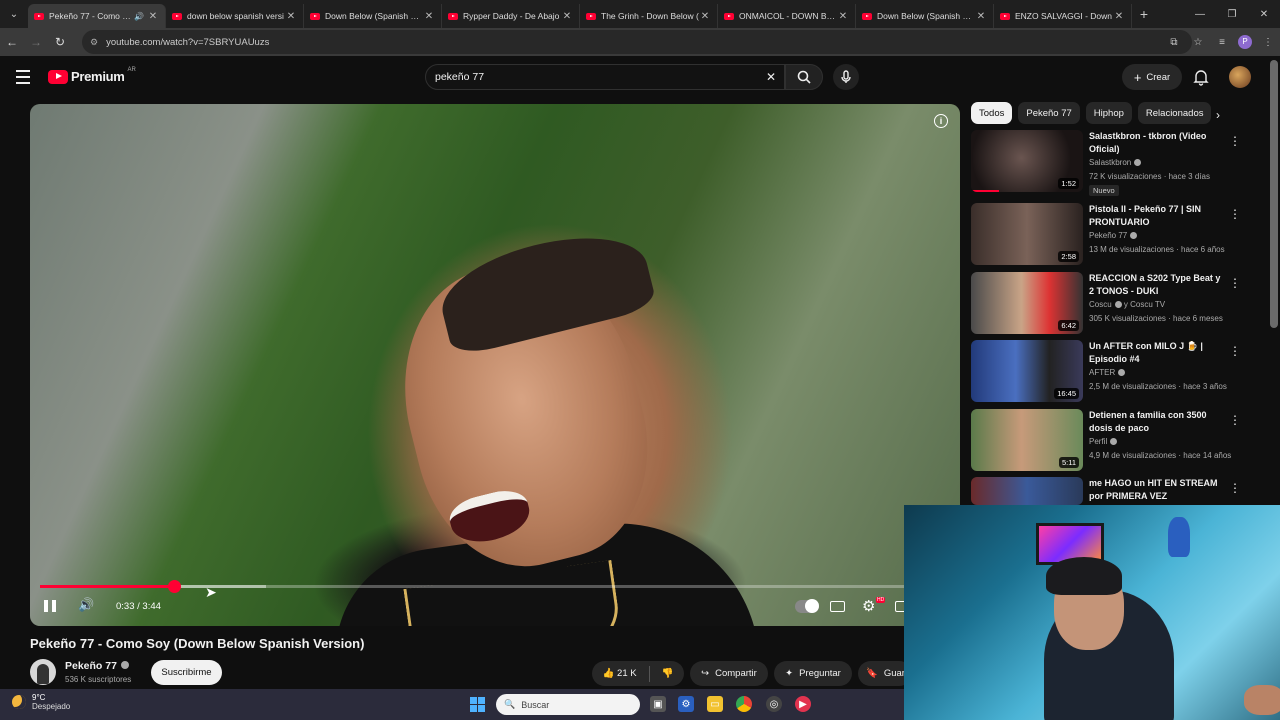 The height and width of the screenshot is (720, 1280). Describe the element at coordinates (477, 704) in the screenshot. I see `windows-start-icon` at that location.